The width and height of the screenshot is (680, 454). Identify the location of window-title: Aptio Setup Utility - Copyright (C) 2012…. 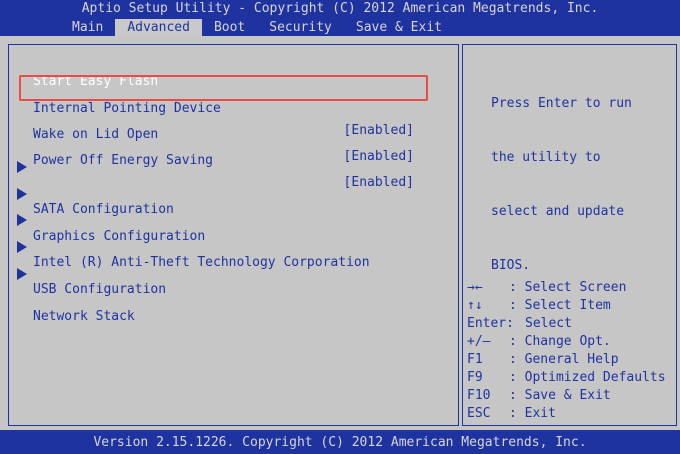
(340, 8).